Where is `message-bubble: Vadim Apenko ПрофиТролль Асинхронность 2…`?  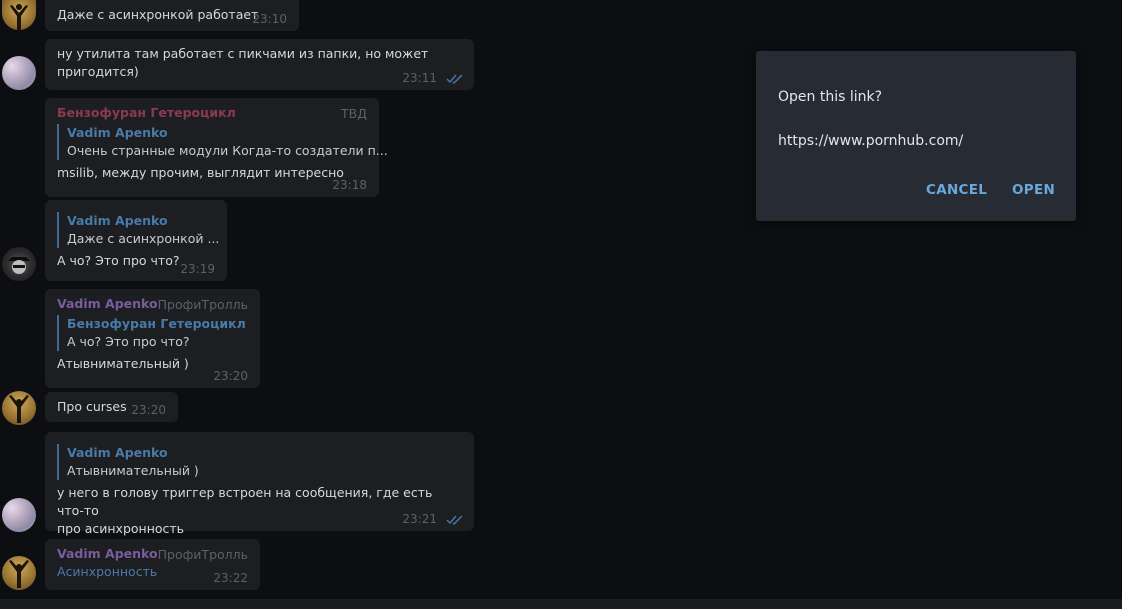
message-bubble: Vadim Apenko ПрофиТролль Асинхронность 2… is located at coordinates (152, 564).